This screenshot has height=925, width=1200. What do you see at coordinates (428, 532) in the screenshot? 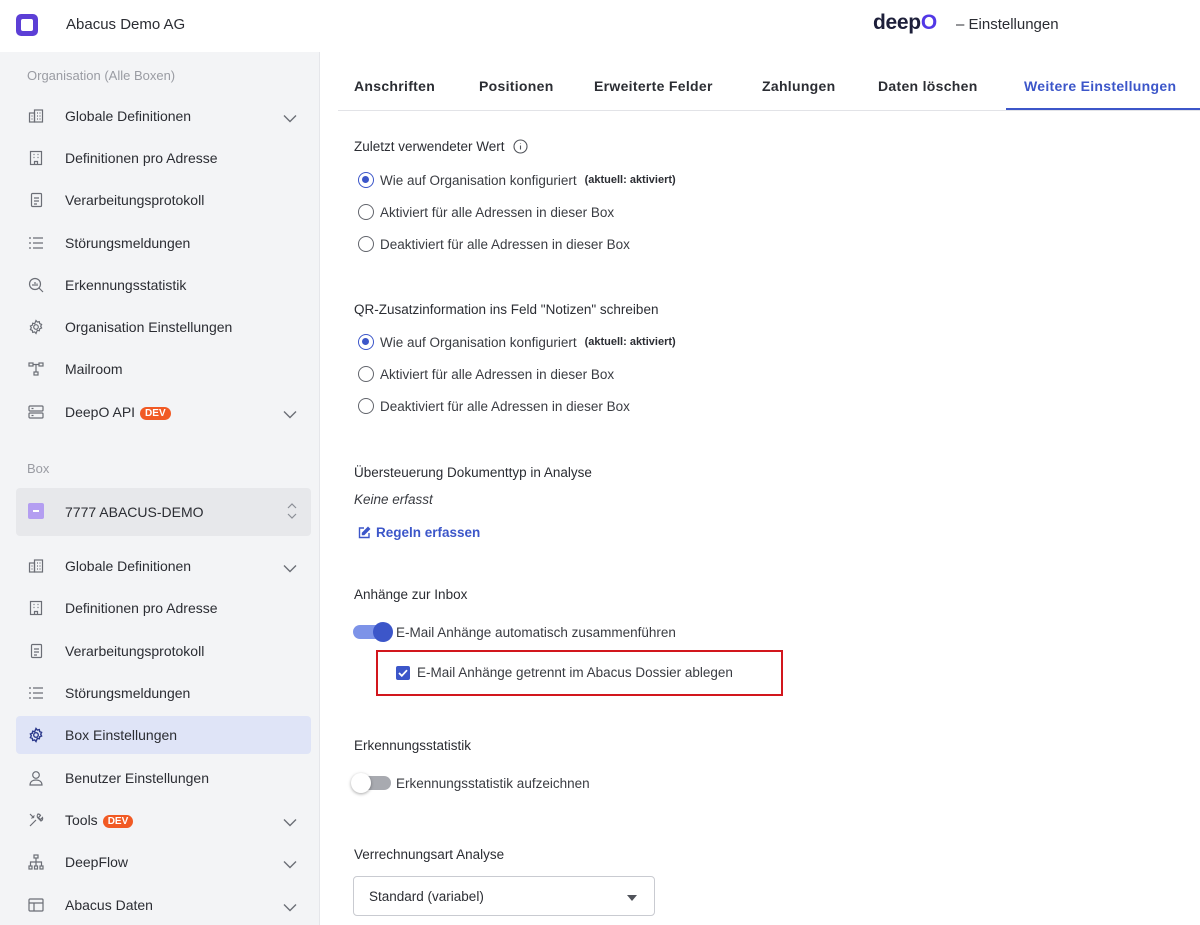
I see `add-rules-label: Regeln erfassen` at bounding box center [428, 532].